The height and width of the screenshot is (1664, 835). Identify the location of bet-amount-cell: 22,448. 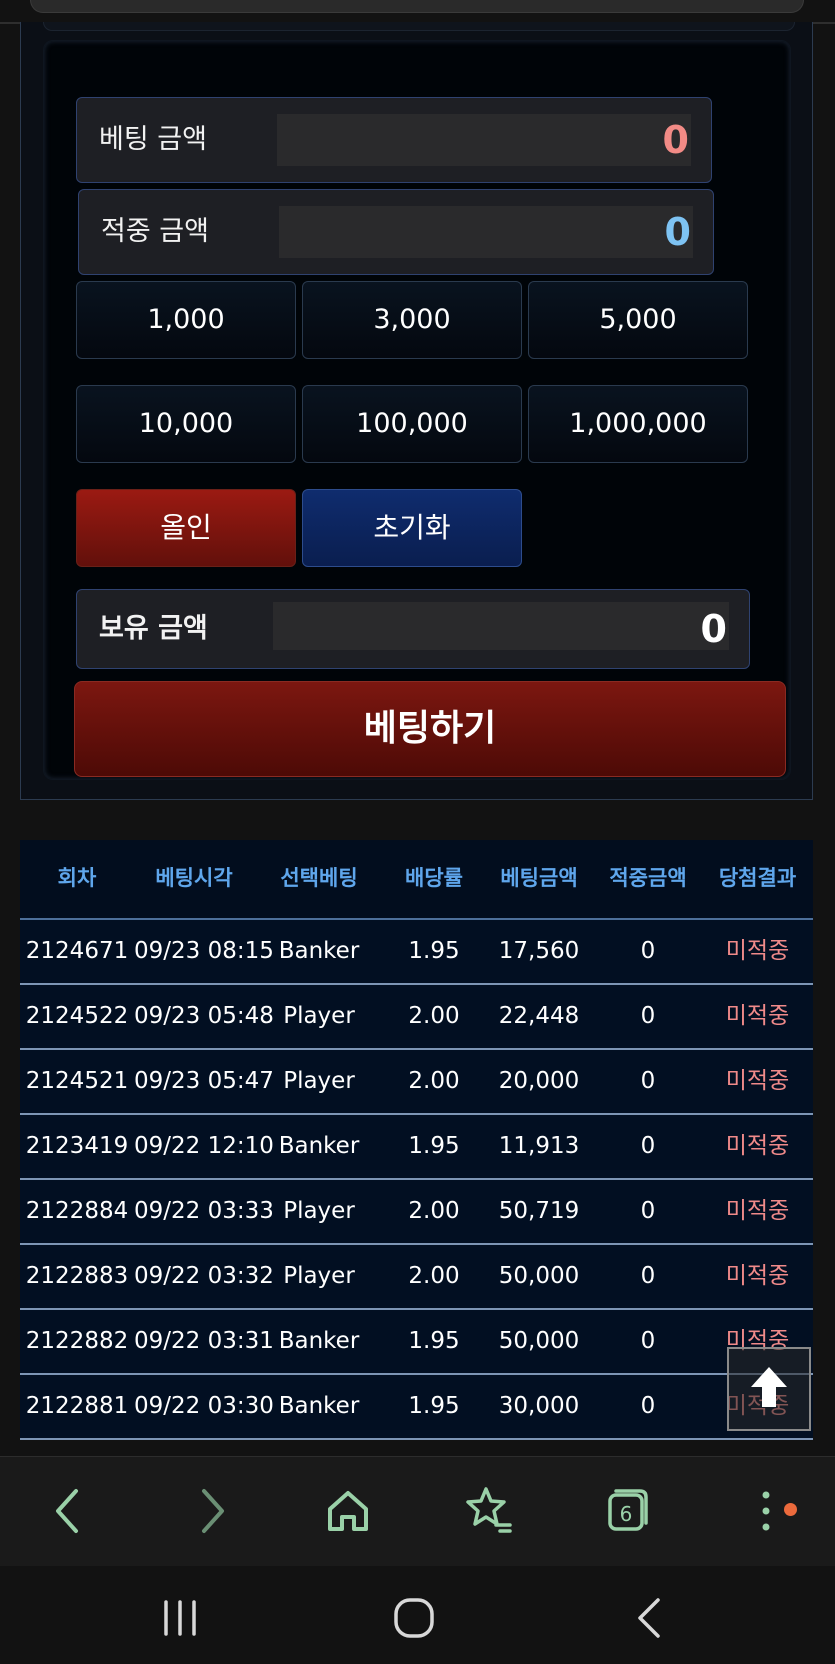
(539, 1016).